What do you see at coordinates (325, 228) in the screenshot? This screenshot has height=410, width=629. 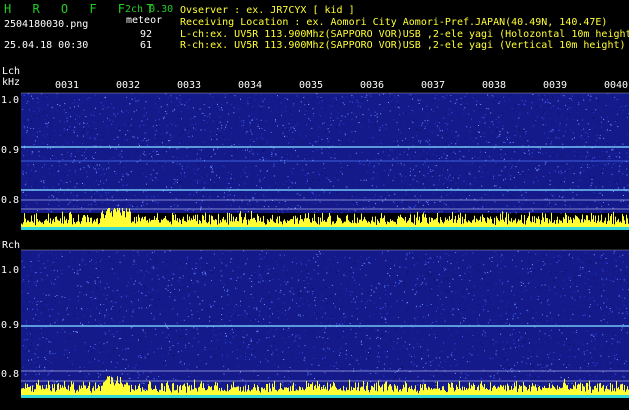 I see `lch-panel-baseline` at bounding box center [325, 228].